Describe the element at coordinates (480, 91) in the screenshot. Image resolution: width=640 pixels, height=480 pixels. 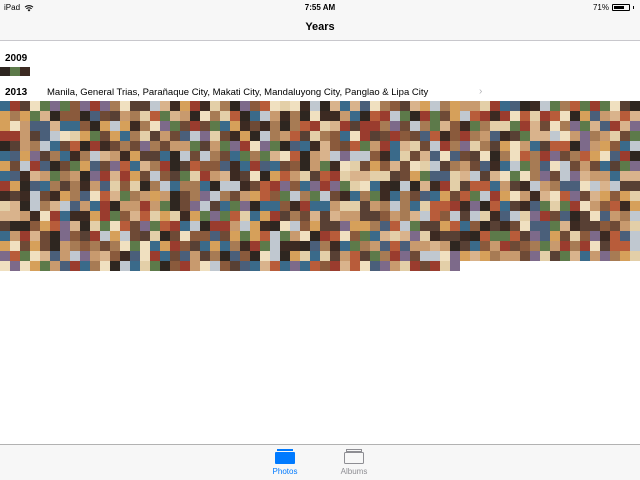
I see `chevron-right-icon: ›` at that location.